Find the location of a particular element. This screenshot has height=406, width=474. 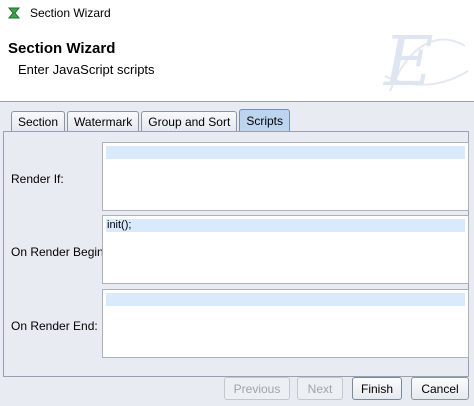

tab-watermark: Watermark is located at coordinates (103, 121).